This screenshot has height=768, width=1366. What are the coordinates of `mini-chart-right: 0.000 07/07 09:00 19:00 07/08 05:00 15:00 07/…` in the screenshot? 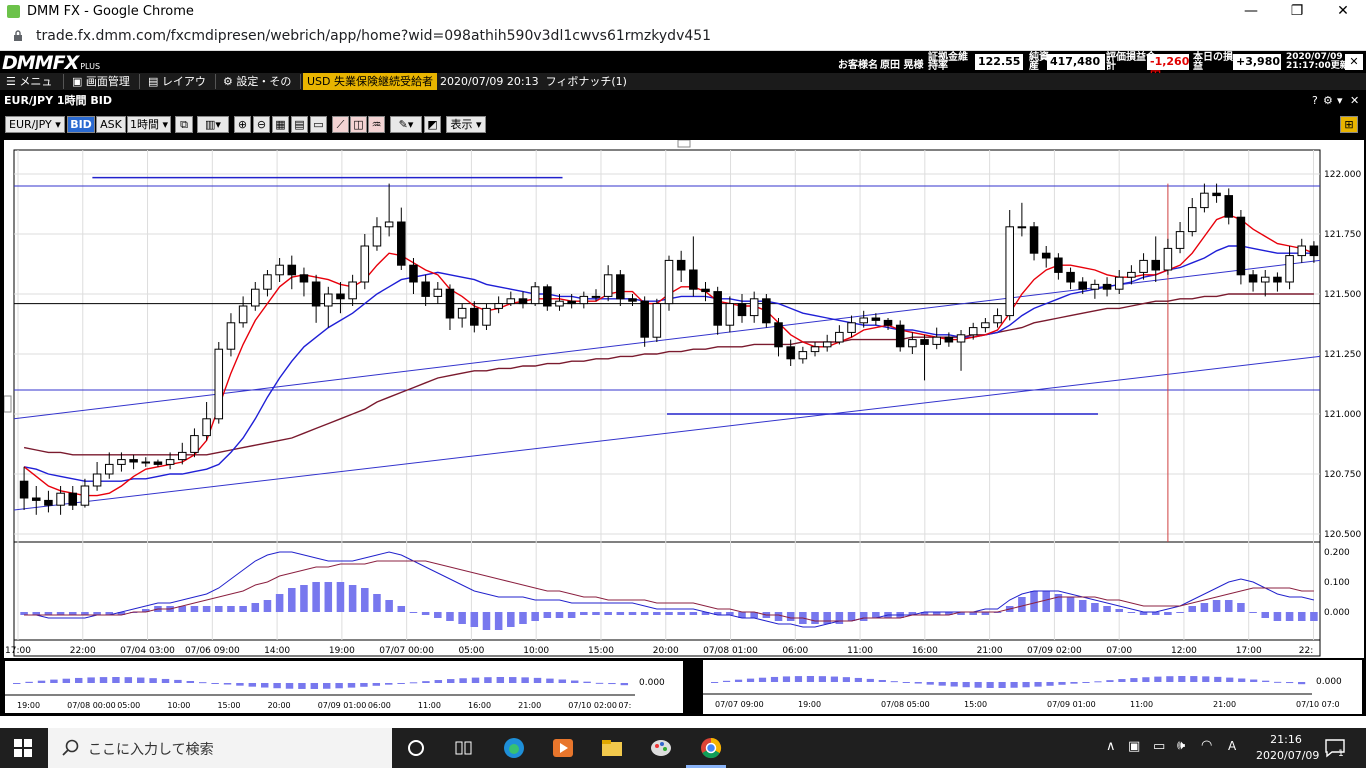 It's located at (1032, 687).